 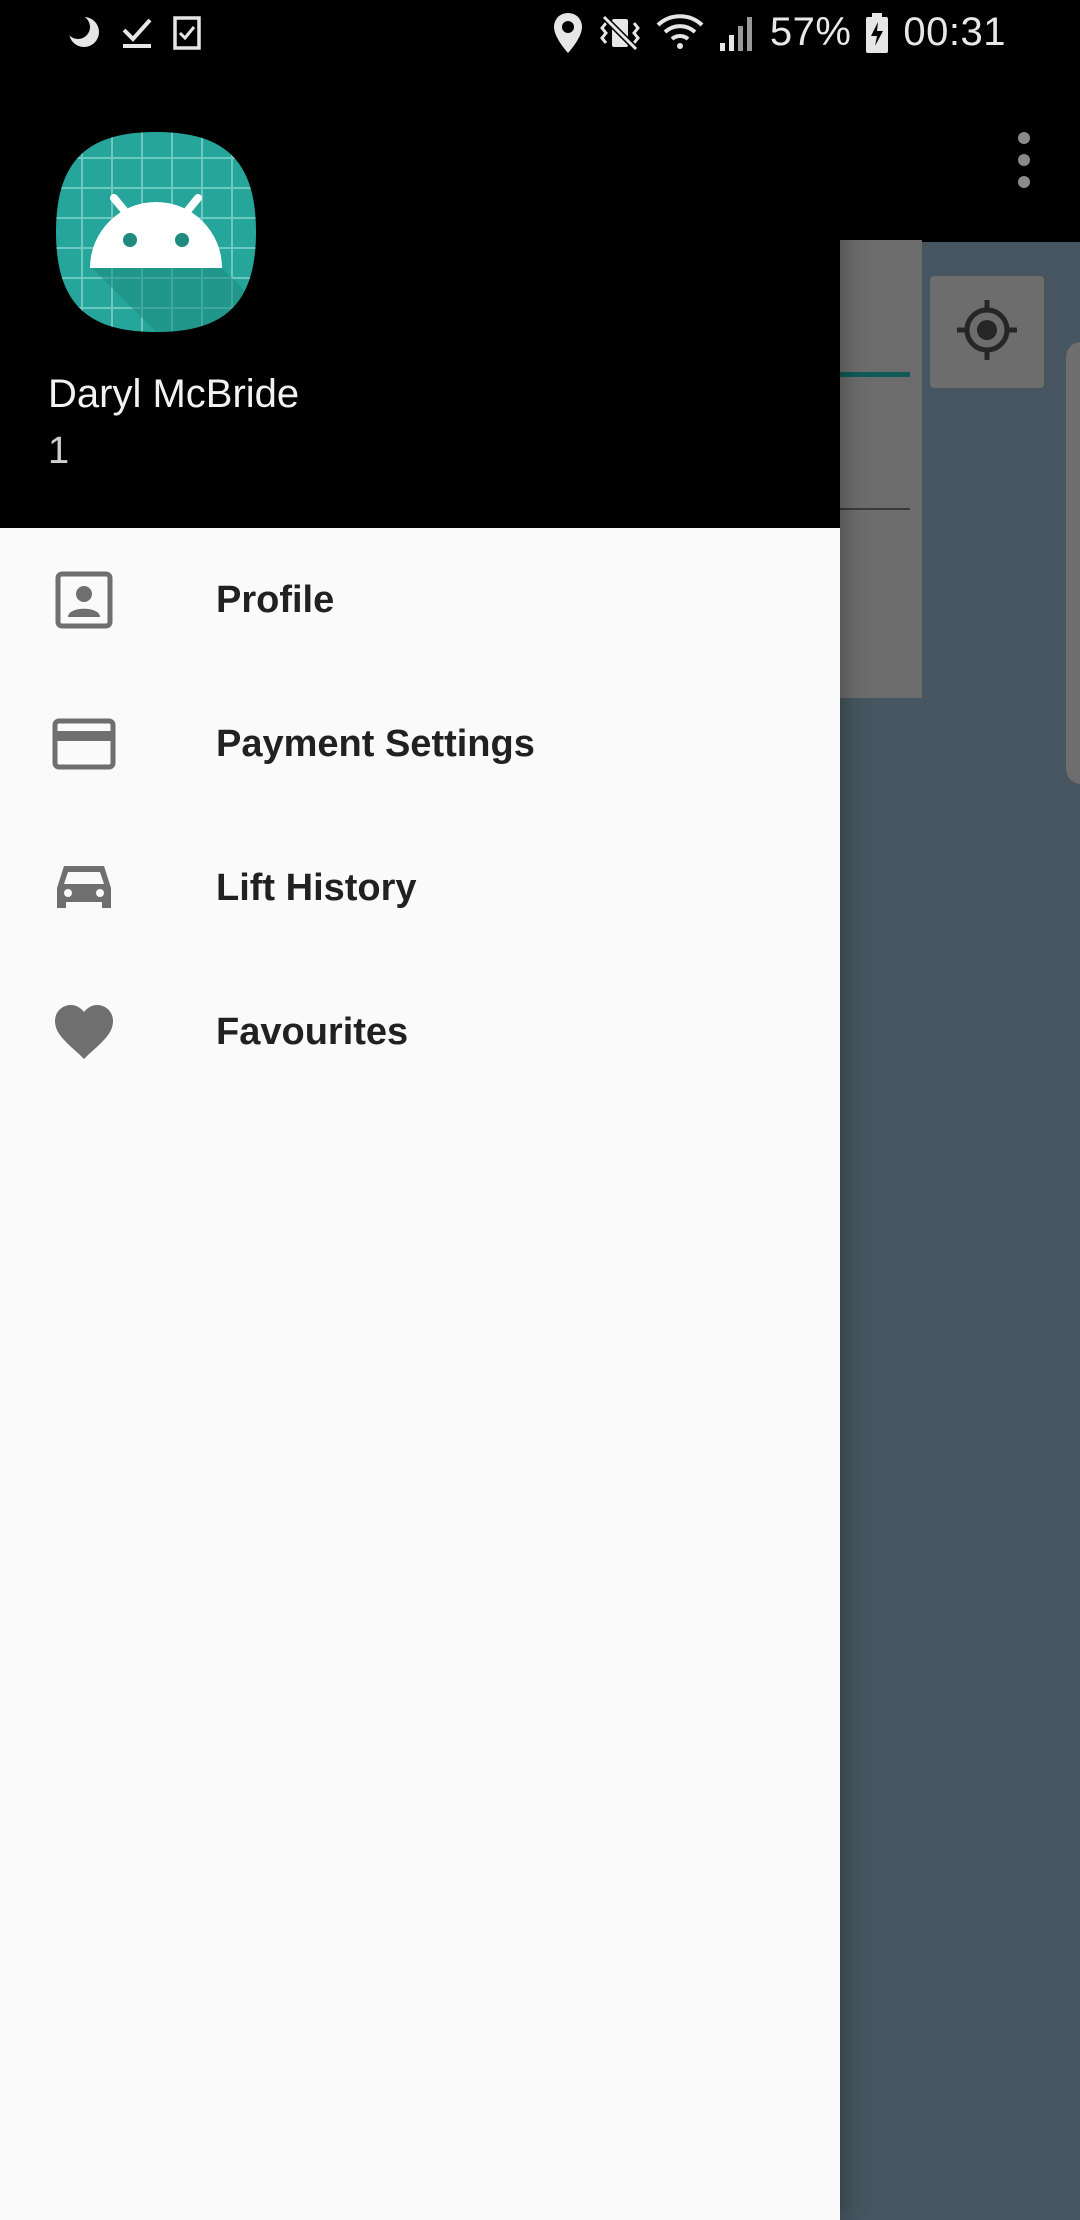 What do you see at coordinates (84, 744) in the screenshot?
I see `credit-card-icon` at bounding box center [84, 744].